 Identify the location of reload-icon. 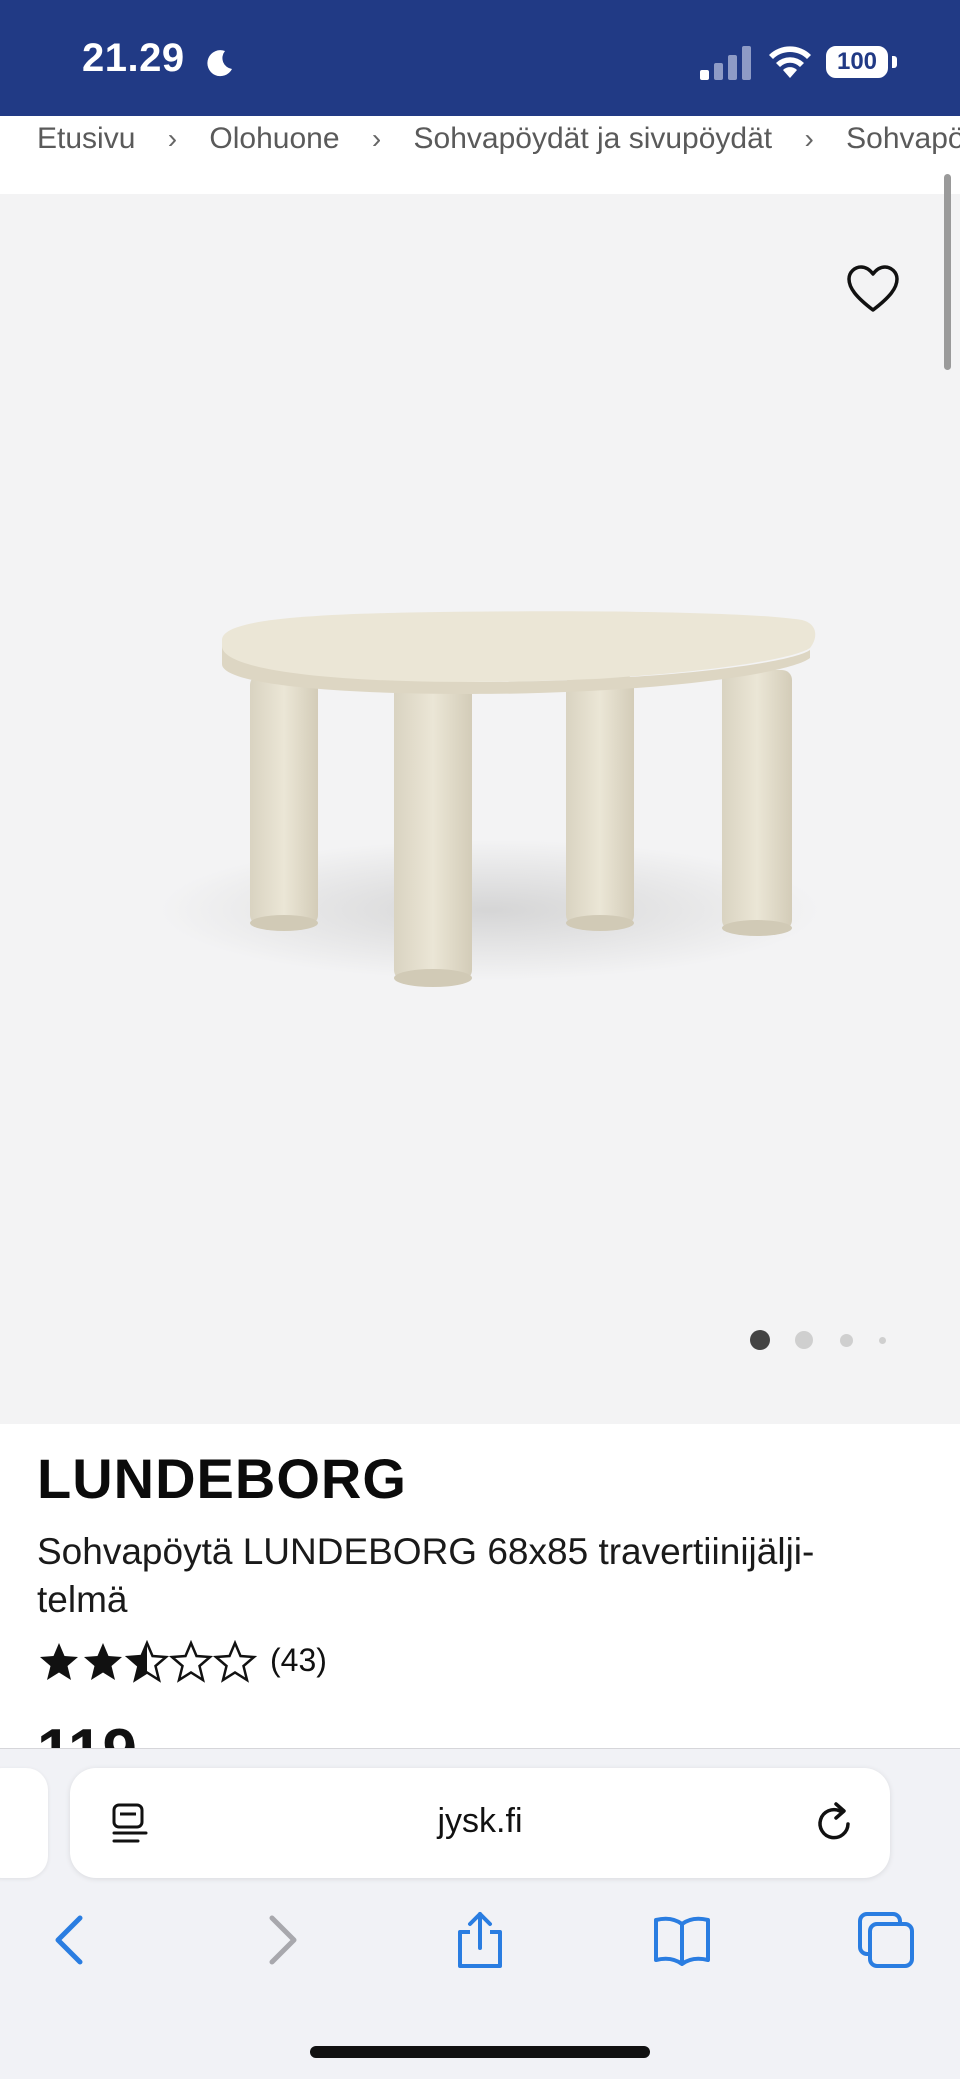
(835, 1823).